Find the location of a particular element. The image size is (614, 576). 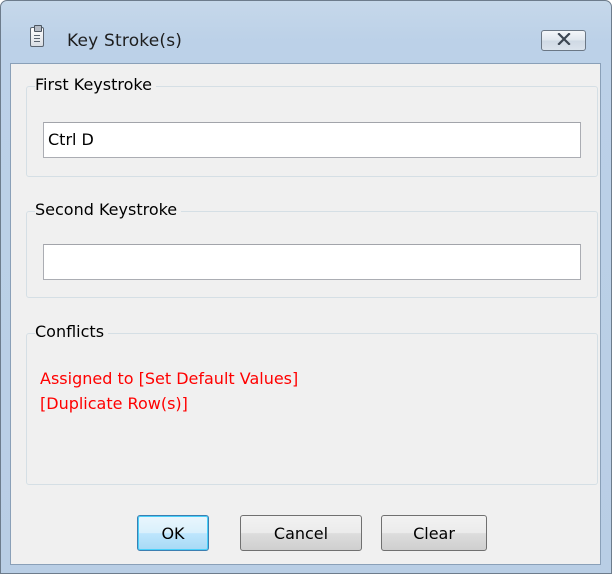

conflict-command-line: [Duplicate Row(s)] is located at coordinates (114, 403).